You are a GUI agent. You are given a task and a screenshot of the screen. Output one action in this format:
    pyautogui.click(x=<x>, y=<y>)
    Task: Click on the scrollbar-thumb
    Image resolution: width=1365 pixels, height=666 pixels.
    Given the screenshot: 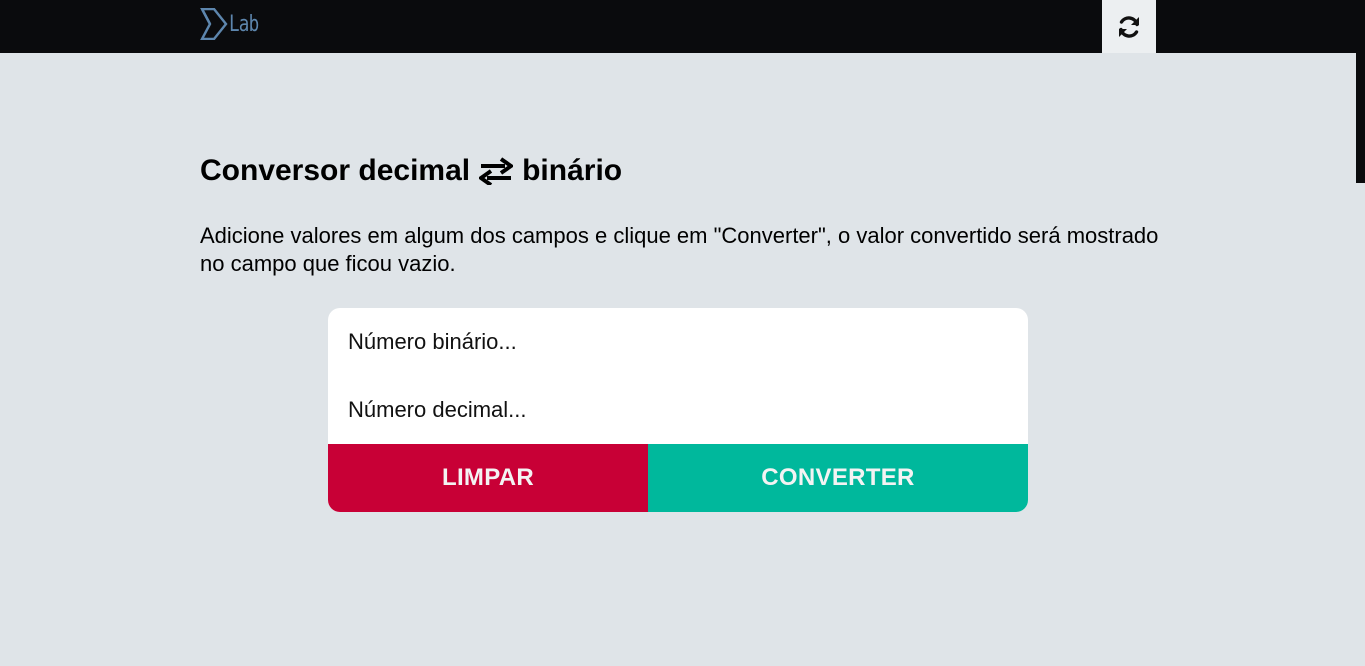 What is the action you would take?
    pyautogui.click(x=1360, y=118)
    